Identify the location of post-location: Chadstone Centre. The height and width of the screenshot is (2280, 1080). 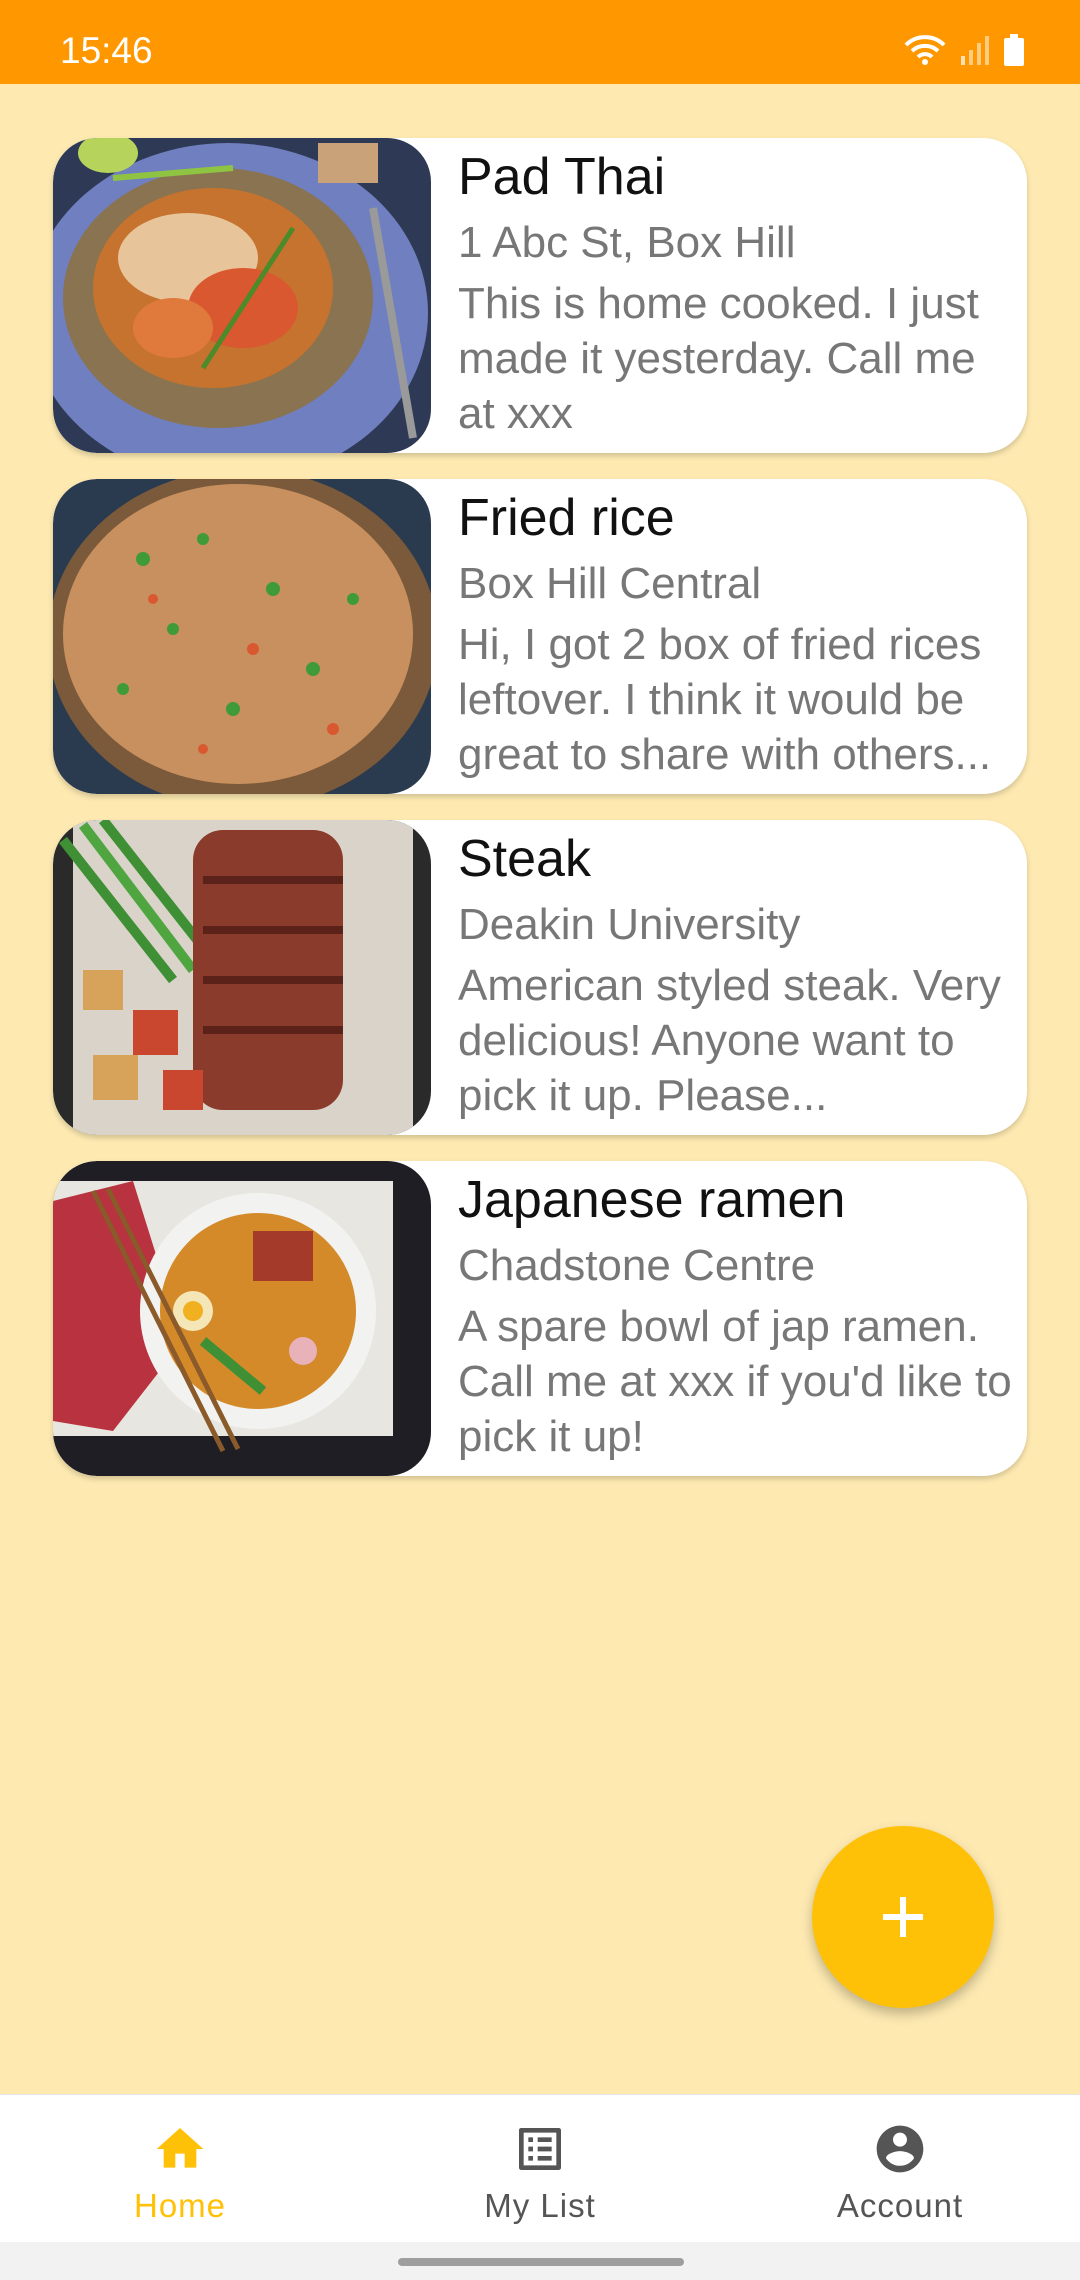
(637, 1265).